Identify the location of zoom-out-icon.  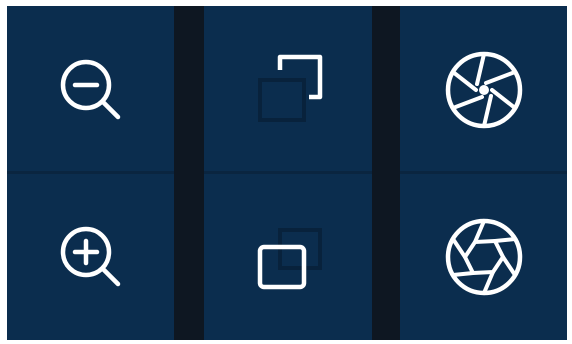
(90, 89).